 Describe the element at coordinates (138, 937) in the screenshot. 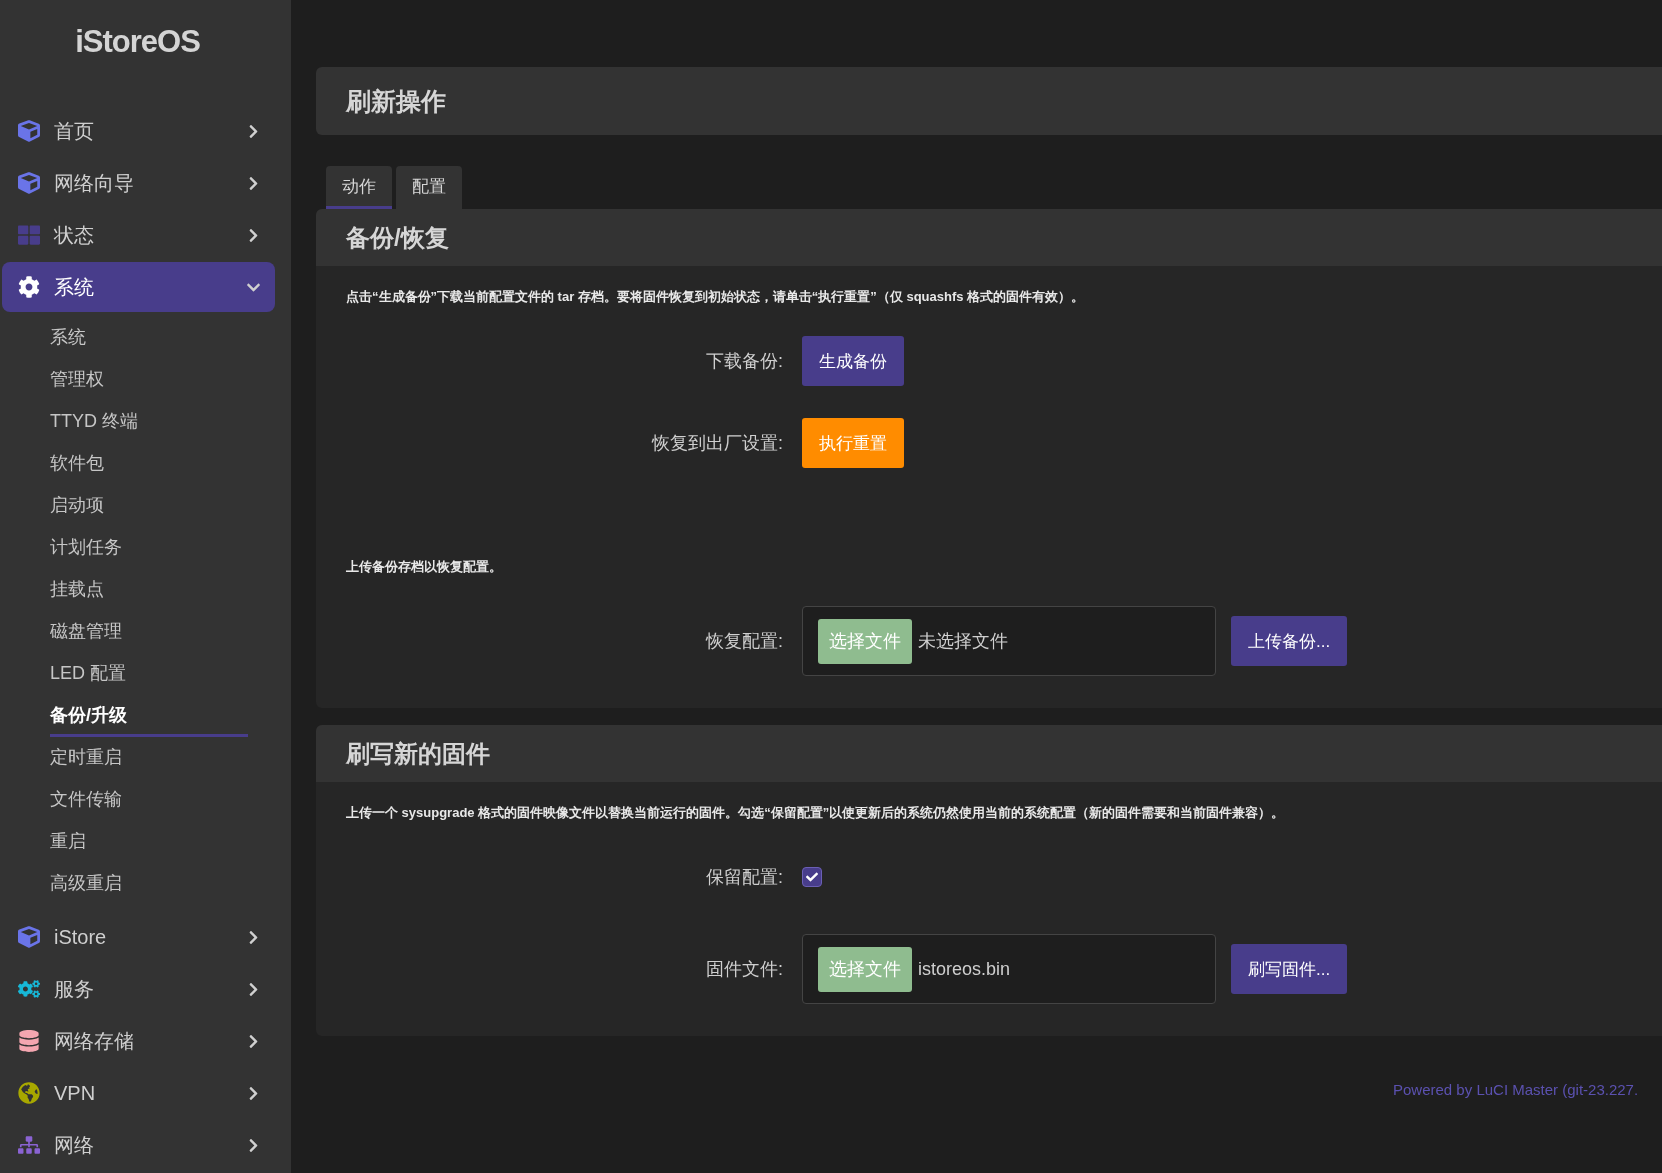

I see `menu-item: iStore` at that location.